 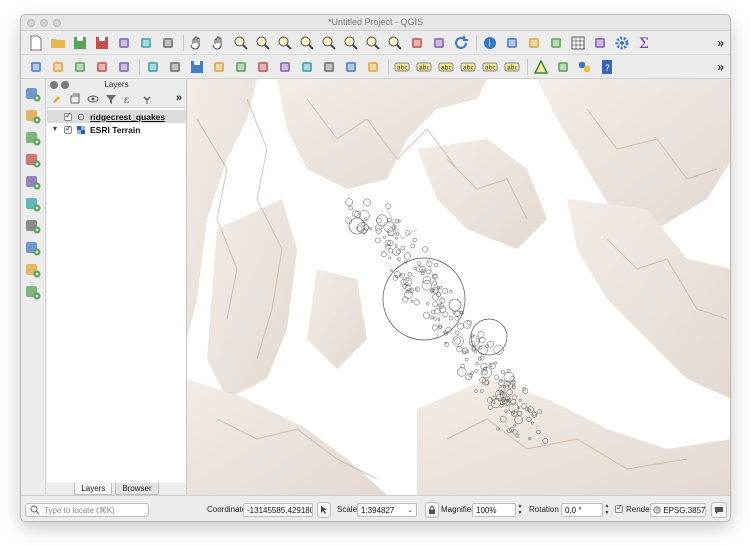 What do you see at coordinates (34, 226) in the screenshot?
I see `add-wms-layer-button` at bounding box center [34, 226].